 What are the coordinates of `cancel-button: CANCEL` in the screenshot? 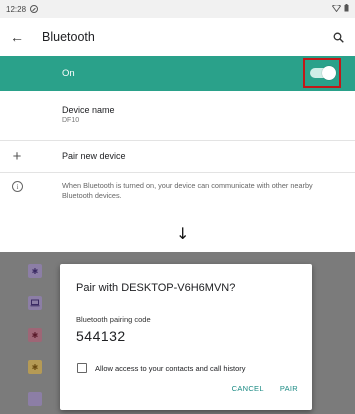 It's located at (248, 388).